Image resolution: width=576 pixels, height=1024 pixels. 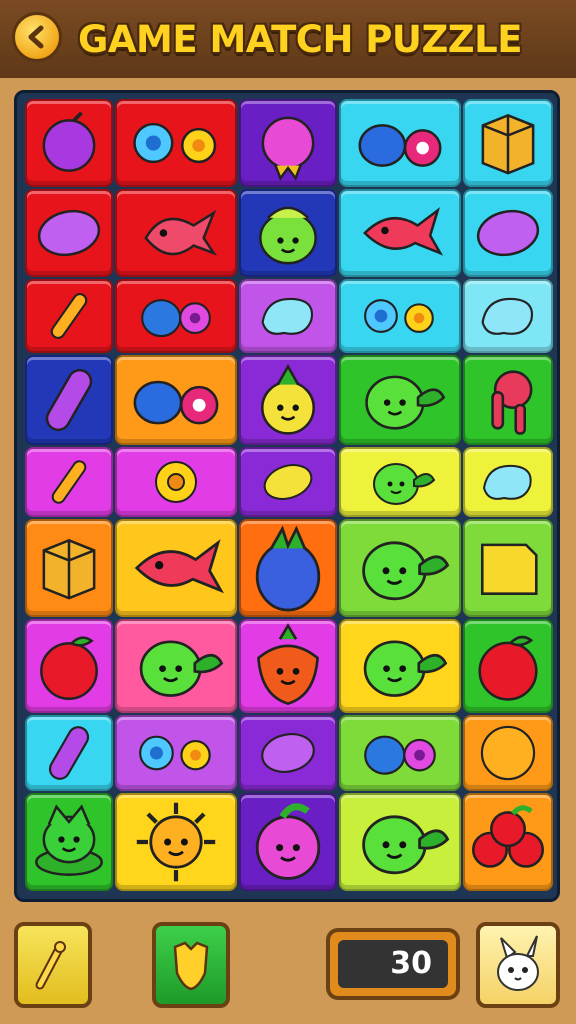 I want to click on tile-r9-c5, so click(x=508, y=842).